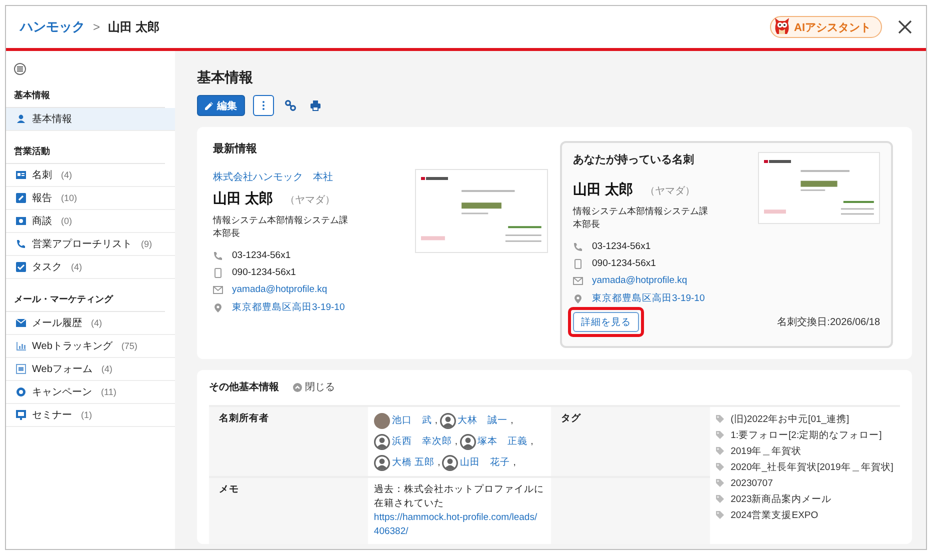 This screenshot has height=557, width=934. I want to click on field-label: 名刺所有者, so click(288, 441).